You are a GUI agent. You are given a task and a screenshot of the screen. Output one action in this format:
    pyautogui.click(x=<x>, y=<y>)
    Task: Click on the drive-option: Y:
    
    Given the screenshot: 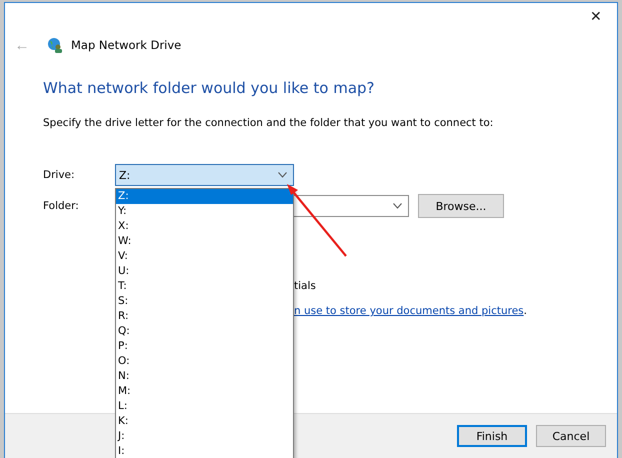 What is the action you would take?
    pyautogui.click(x=204, y=211)
    